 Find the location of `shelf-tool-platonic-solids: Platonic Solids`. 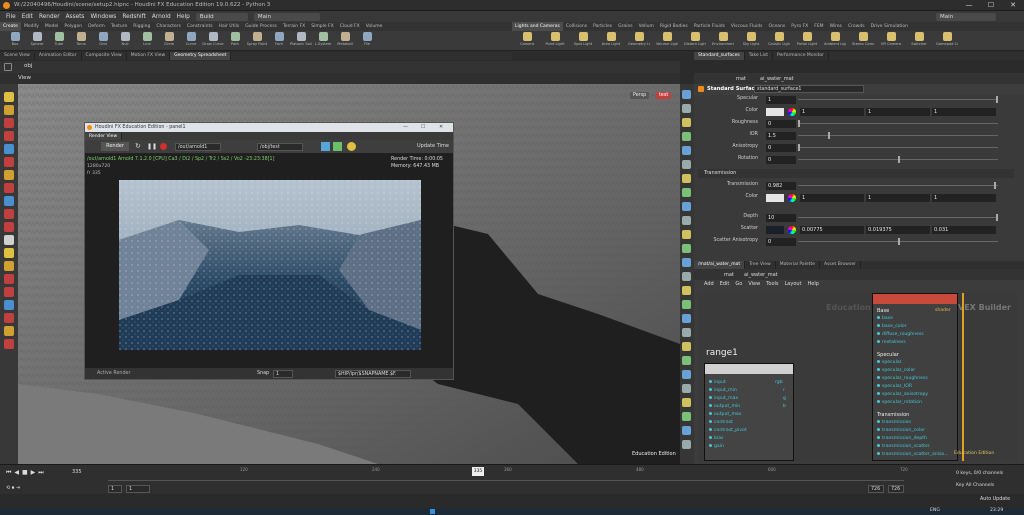

shelf-tool-platonic-solids: Platonic Solids is located at coordinates (301, 41).